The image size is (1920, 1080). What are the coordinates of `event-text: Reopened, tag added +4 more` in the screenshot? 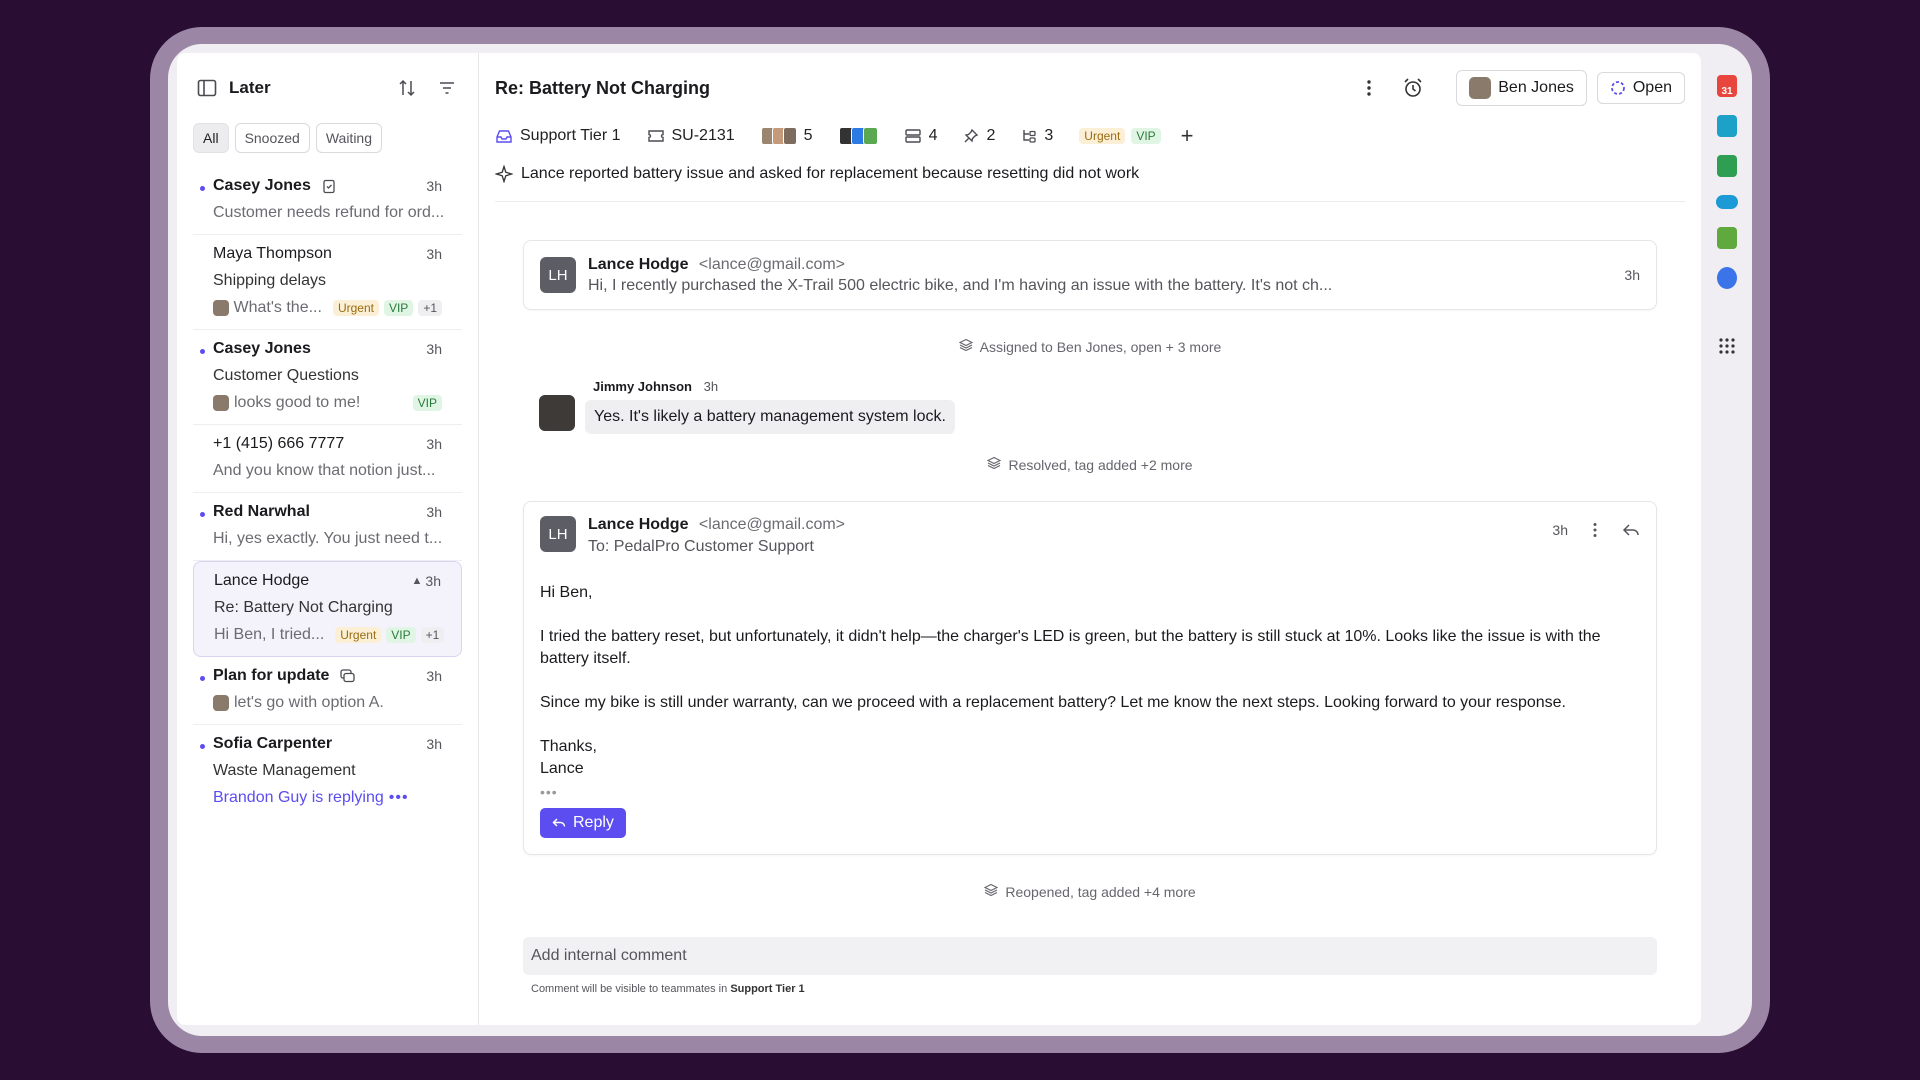 It's located at (1100, 891).